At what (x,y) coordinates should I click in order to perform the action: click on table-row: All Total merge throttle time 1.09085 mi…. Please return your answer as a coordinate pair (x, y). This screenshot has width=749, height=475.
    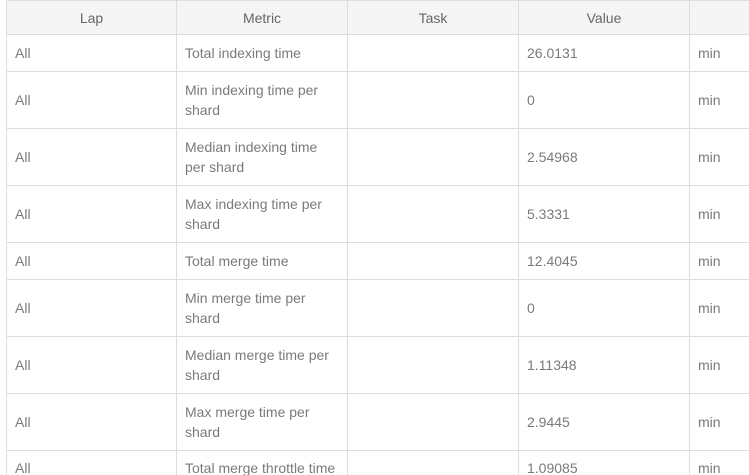
    Looking at the image, I should click on (377, 462).